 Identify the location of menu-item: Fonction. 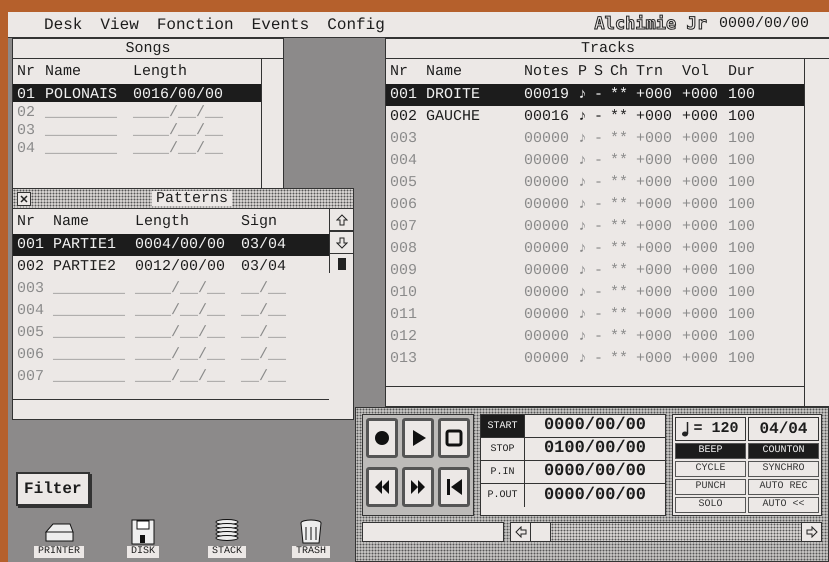
(195, 24).